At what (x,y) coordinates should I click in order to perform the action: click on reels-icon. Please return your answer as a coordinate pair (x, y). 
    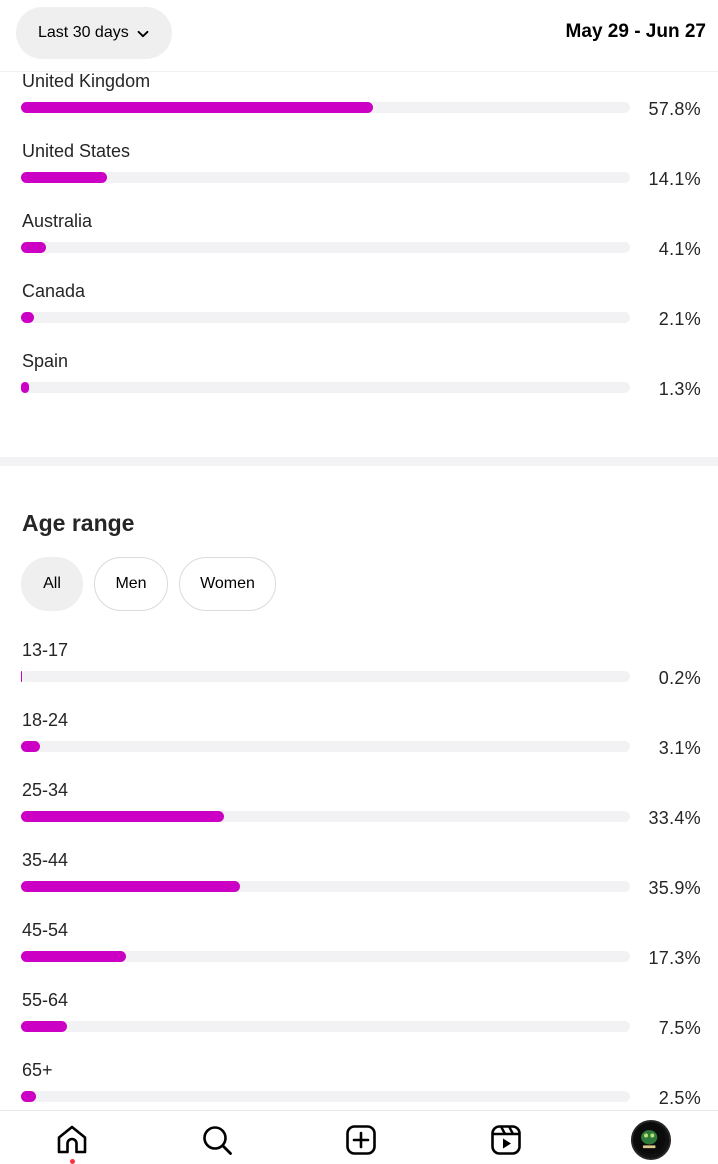
    Looking at the image, I should click on (506, 1140).